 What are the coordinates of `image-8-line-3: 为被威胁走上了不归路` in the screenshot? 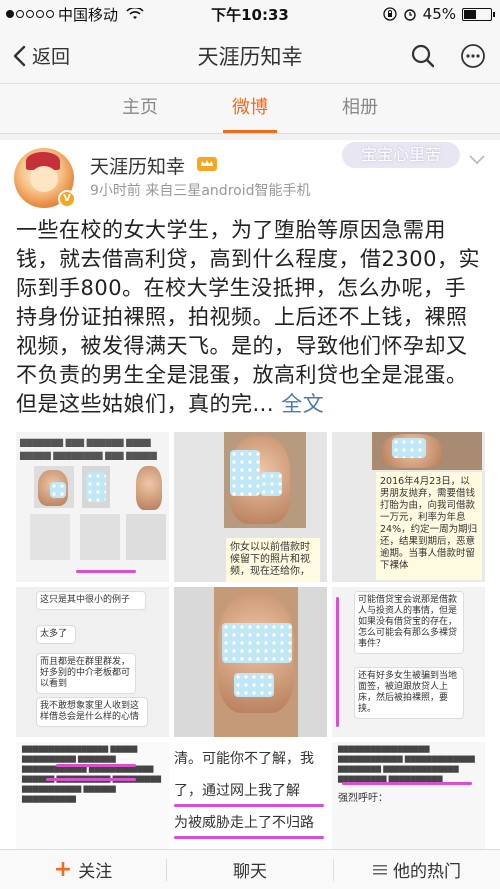 It's located at (244, 823).